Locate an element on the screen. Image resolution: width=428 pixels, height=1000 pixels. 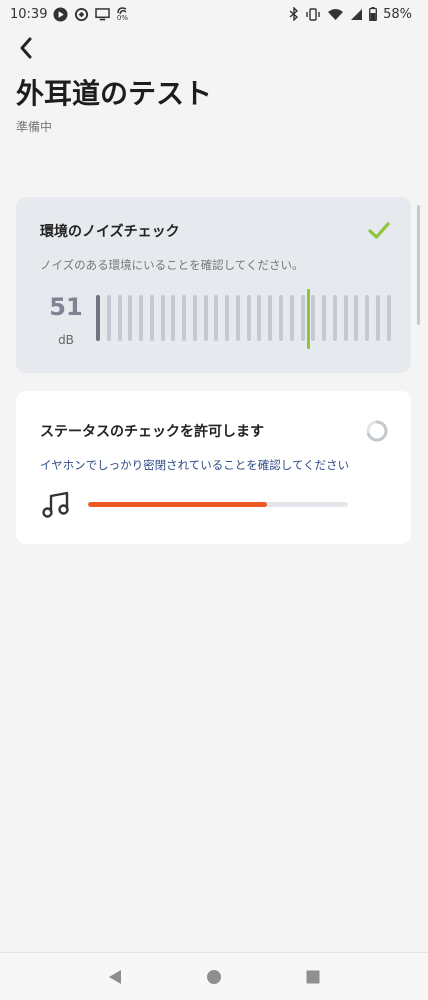
system-nav-bar is located at coordinates (214, 976).